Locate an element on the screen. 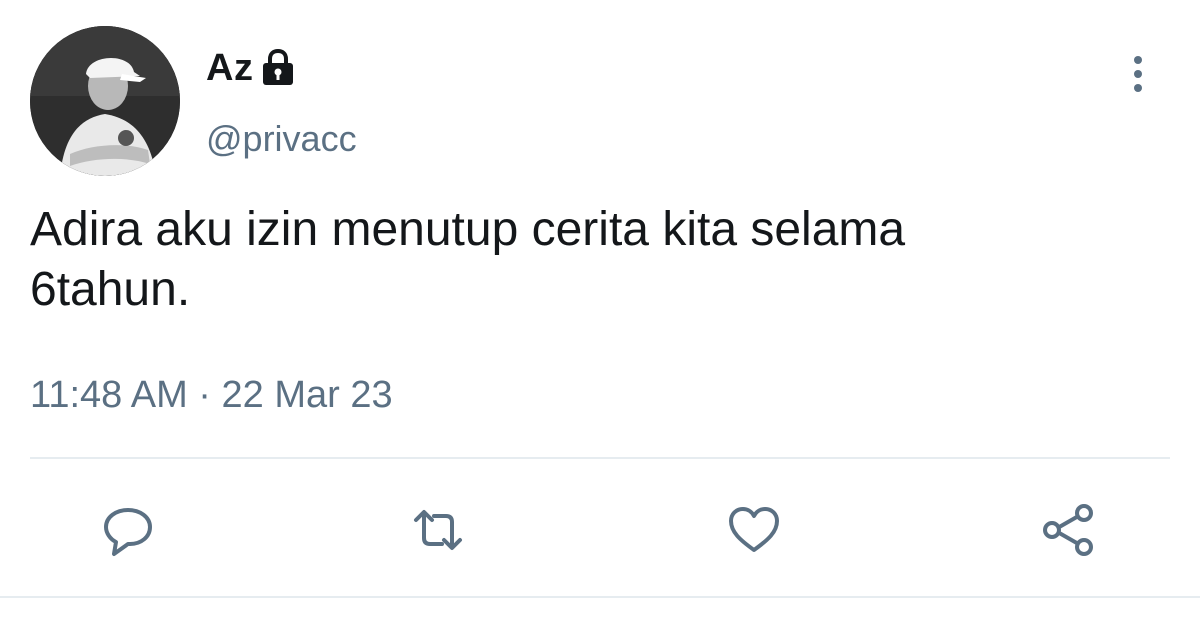  like-button is located at coordinates (754, 530).